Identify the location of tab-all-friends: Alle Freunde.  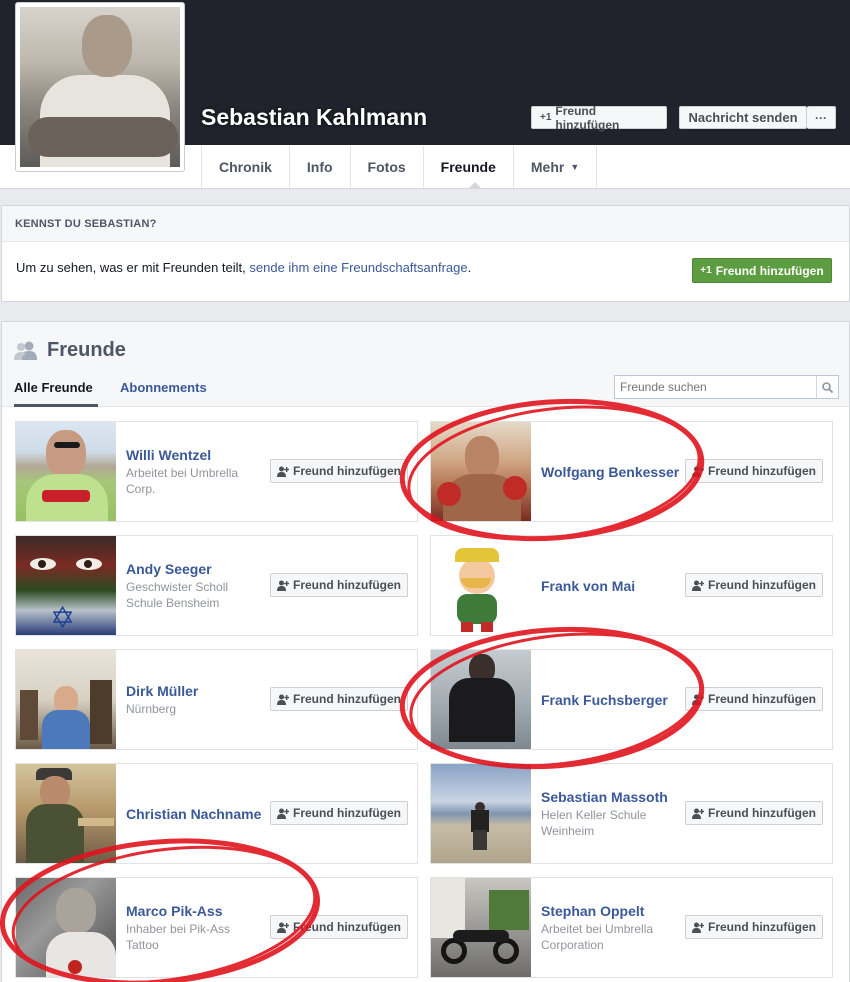
(53, 387).